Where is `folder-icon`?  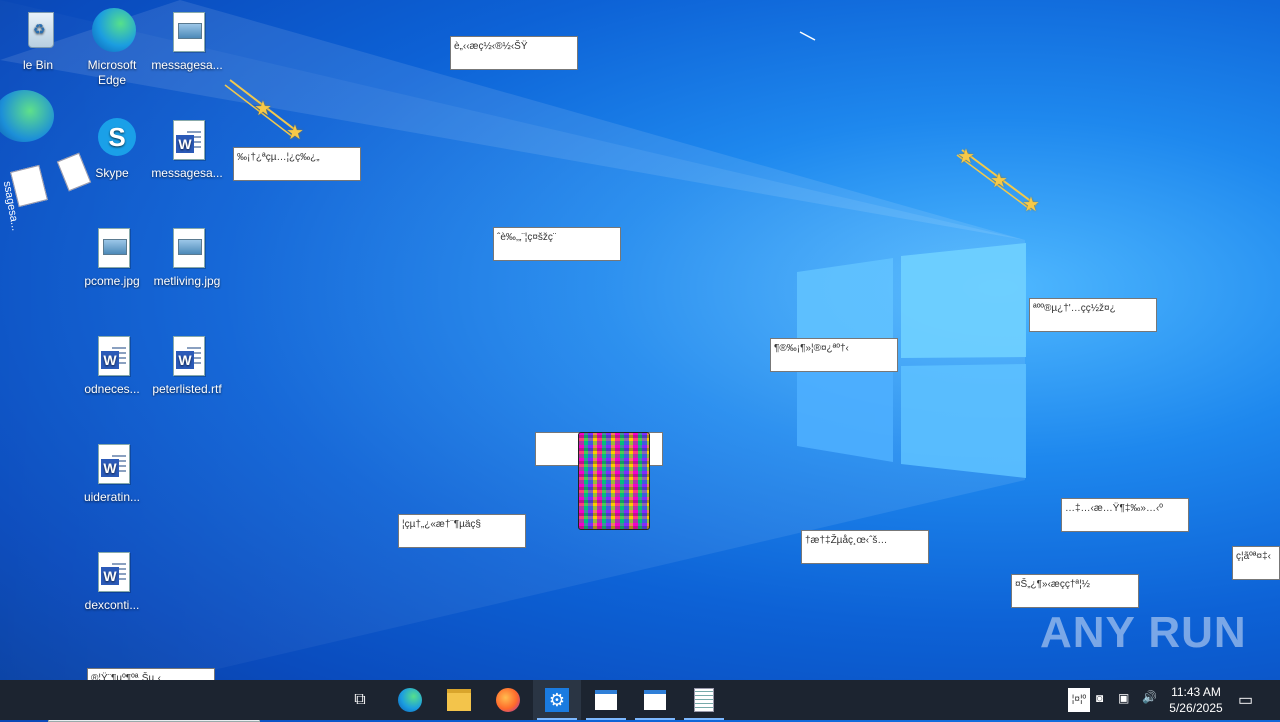 folder-icon is located at coordinates (459, 700).